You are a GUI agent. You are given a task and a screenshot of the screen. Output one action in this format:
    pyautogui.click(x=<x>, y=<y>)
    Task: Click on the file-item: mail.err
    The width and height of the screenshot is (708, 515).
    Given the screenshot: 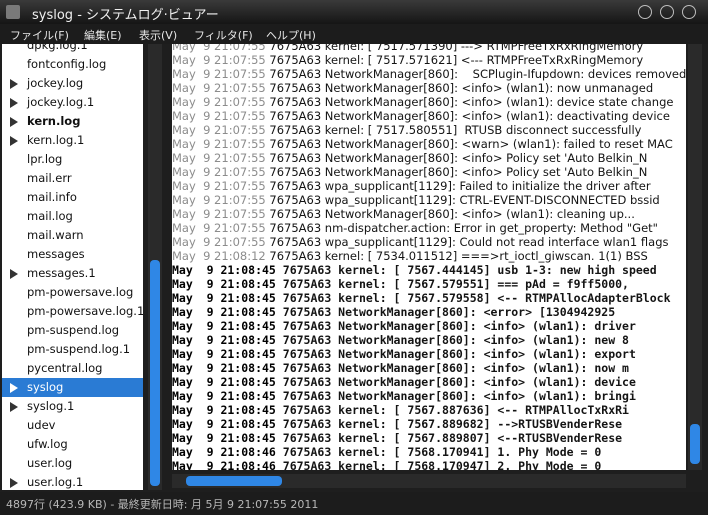 What is the action you would take?
    pyautogui.click(x=72, y=178)
    